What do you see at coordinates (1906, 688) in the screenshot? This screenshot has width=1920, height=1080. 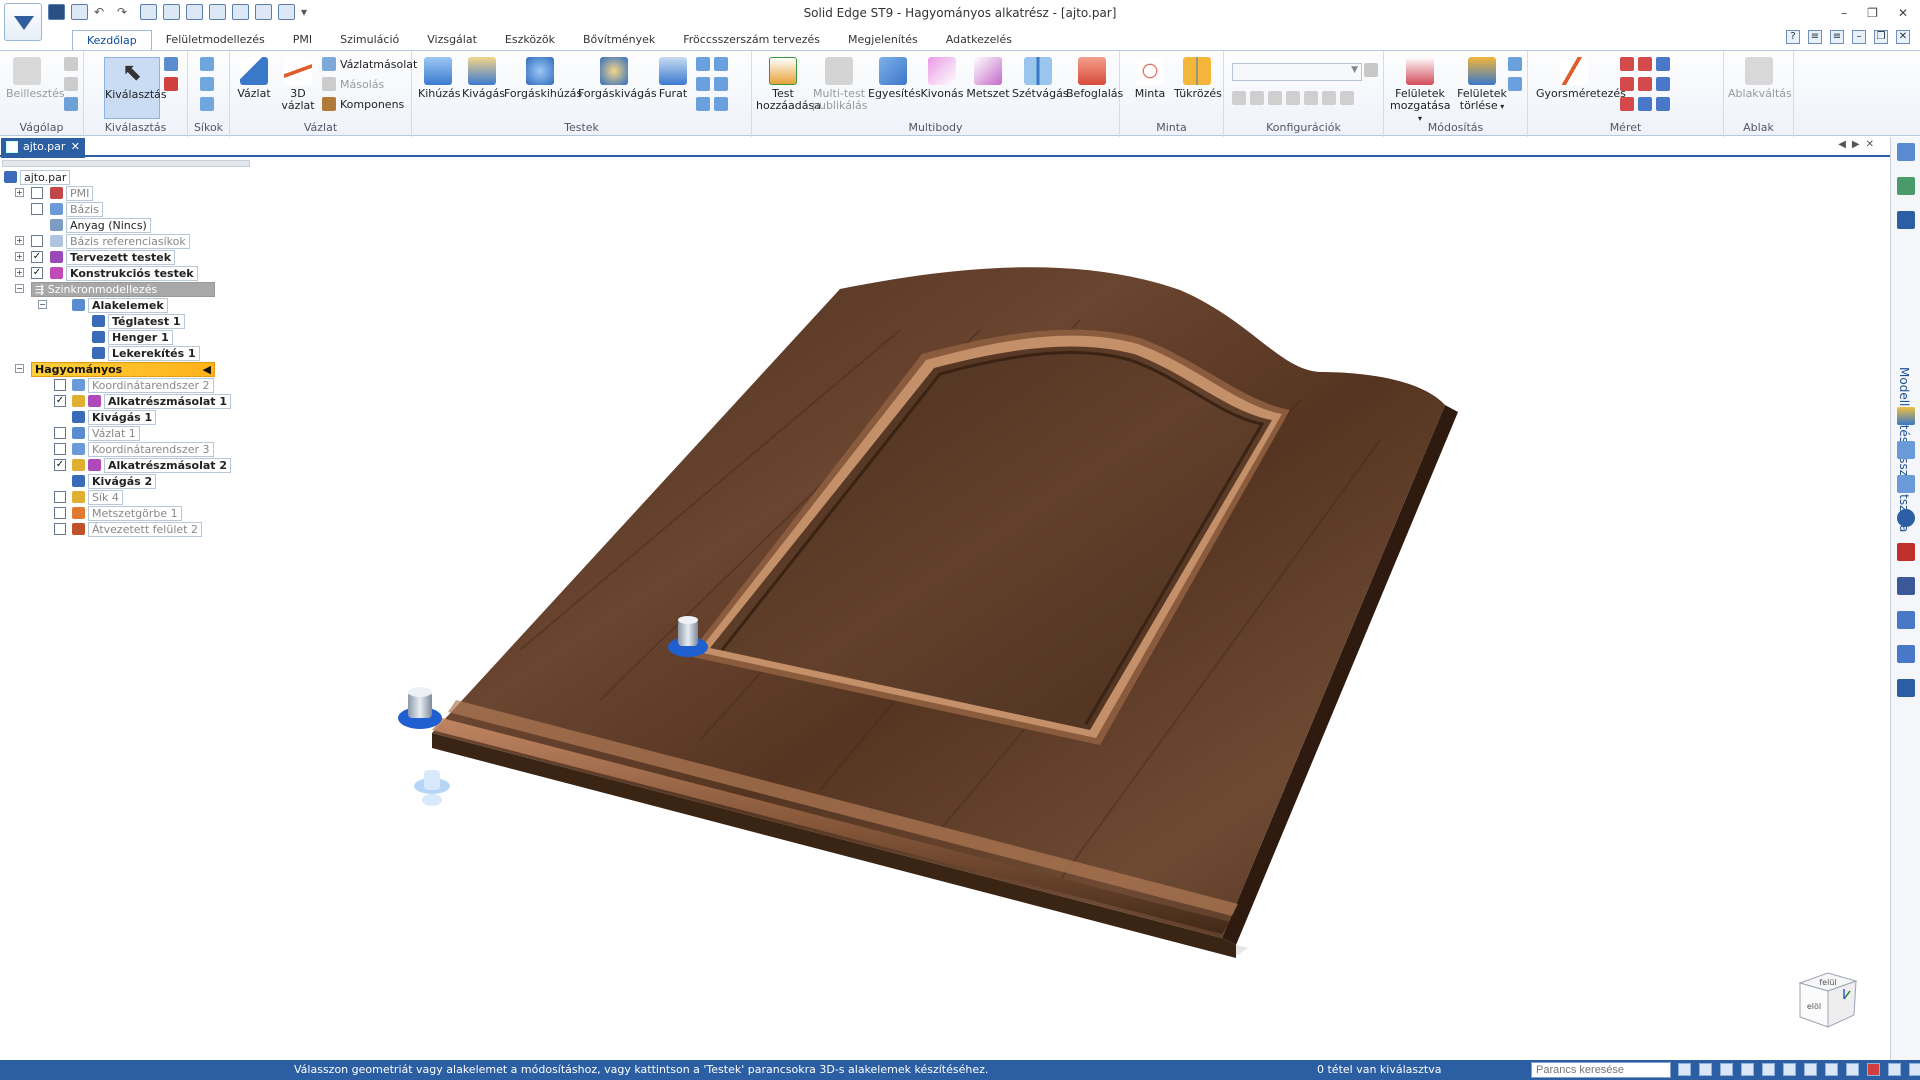 I see `web-icon` at bounding box center [1906, 688].